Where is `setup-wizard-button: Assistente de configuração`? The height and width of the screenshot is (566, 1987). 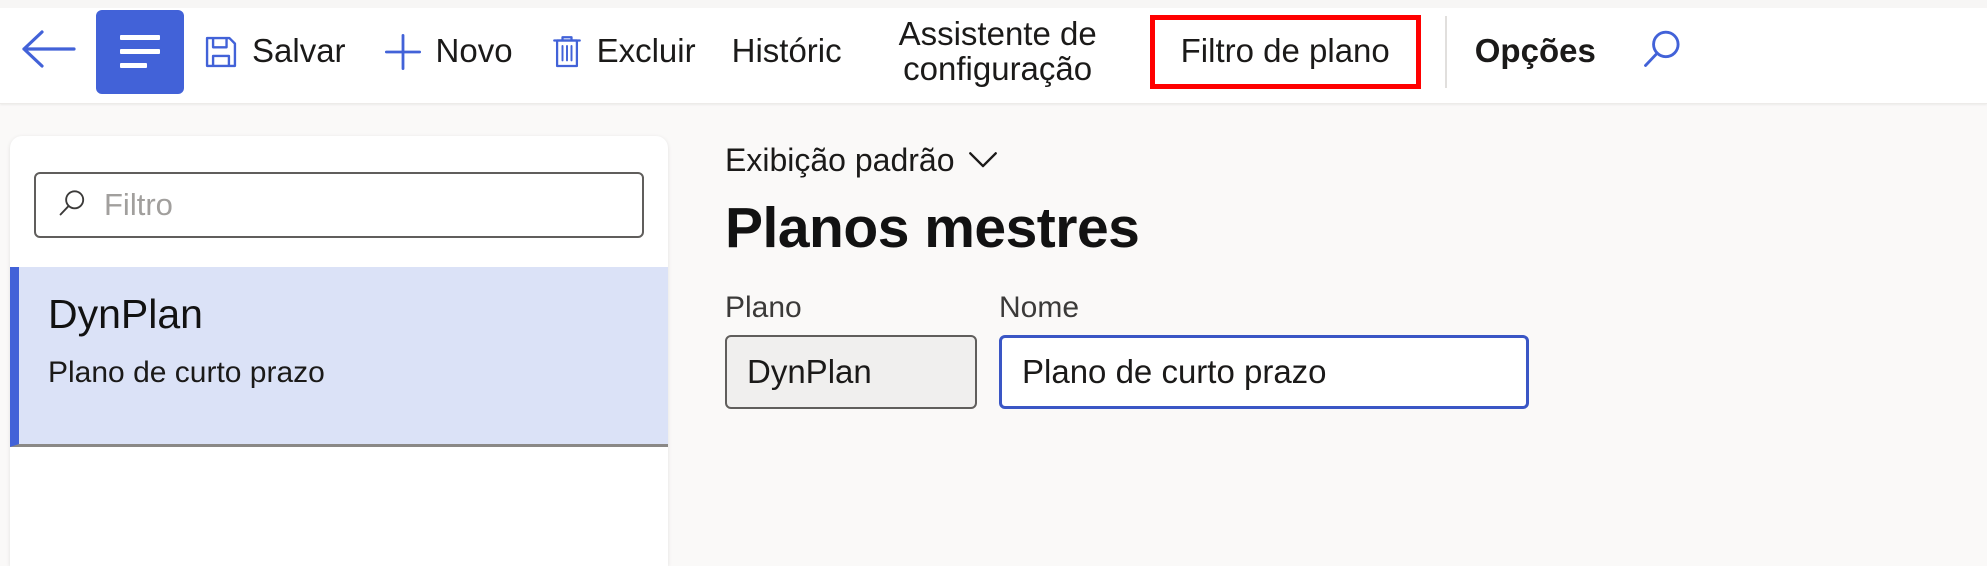 setup-wizard-button: Assistente de configuração is located at coordinates (998, 52).